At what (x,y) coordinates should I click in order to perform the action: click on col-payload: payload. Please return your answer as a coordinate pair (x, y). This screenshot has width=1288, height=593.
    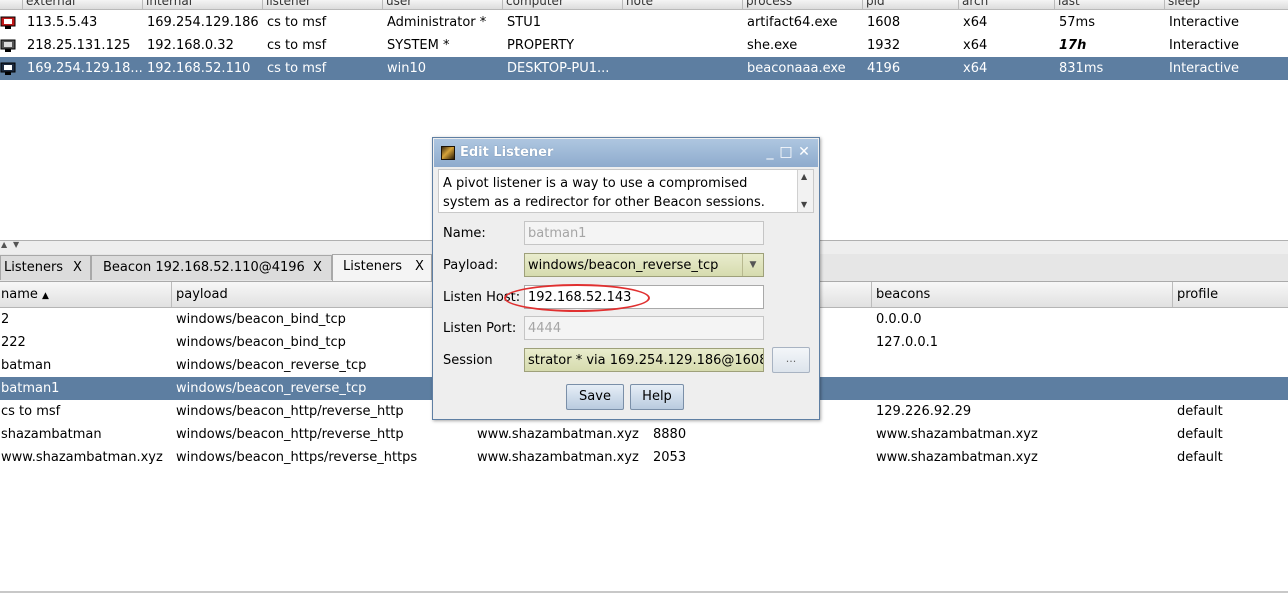
    Looking at the image, I should click on (202, 294).